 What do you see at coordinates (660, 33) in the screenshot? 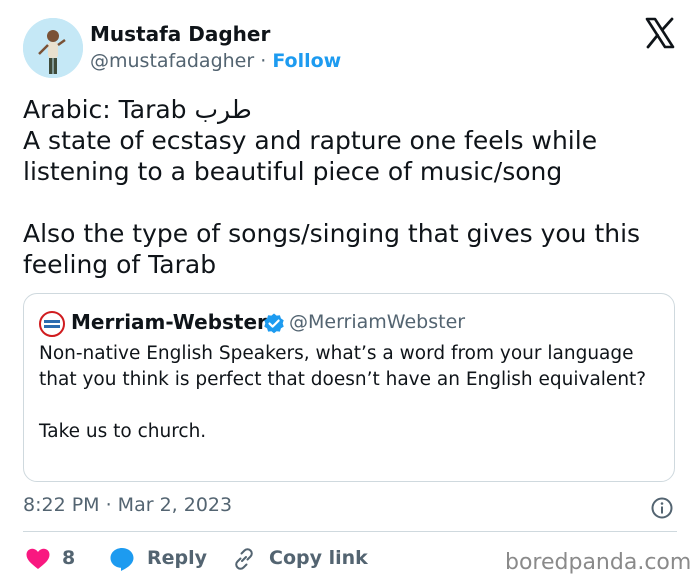
I see `x-logo-icon` at bounding box center [660, 33].